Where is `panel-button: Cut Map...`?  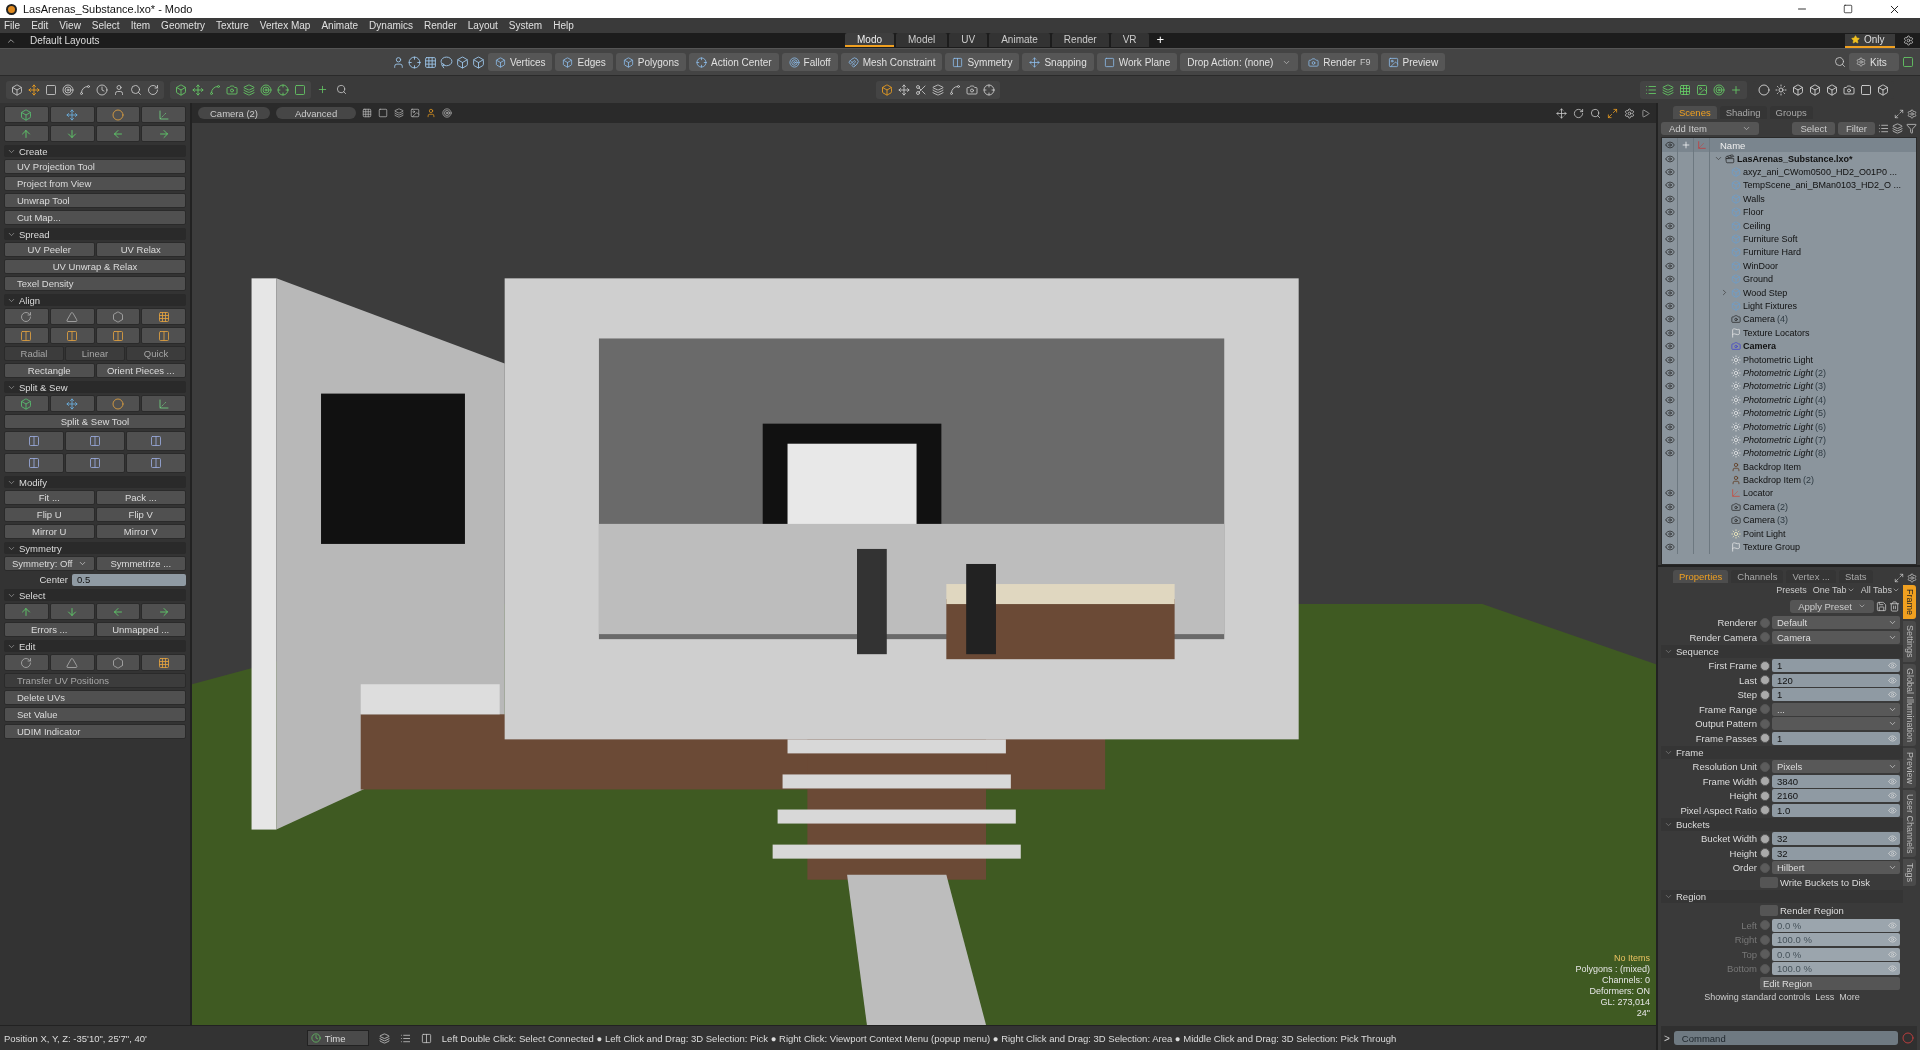
panel-button: Cut Map... is located at coordinates (95, 217).